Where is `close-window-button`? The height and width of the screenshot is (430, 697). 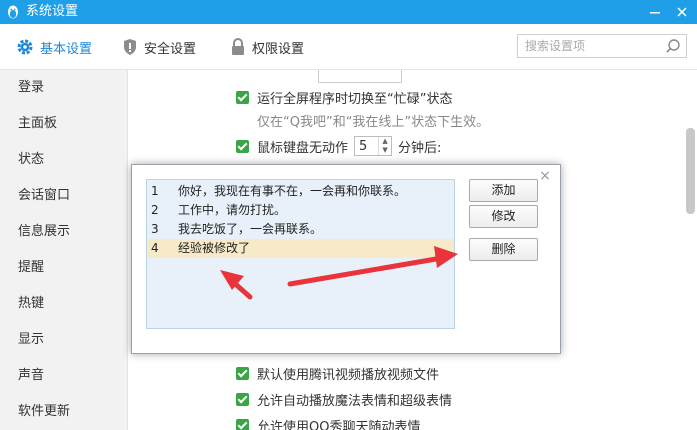 close-window-button is located at coordinates (682, 12).